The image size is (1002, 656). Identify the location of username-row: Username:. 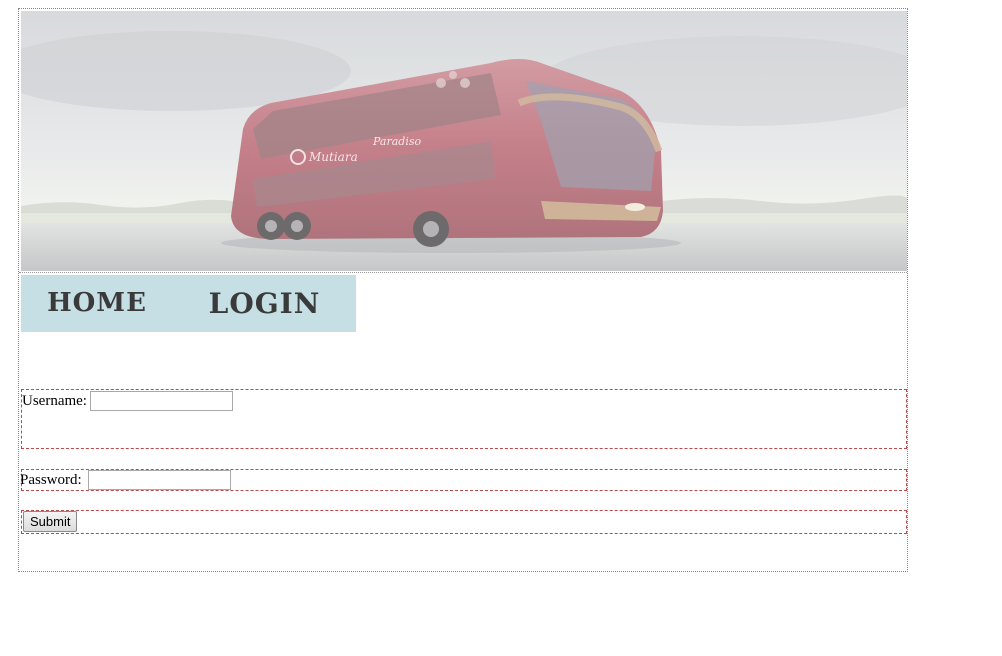
(464, 419).